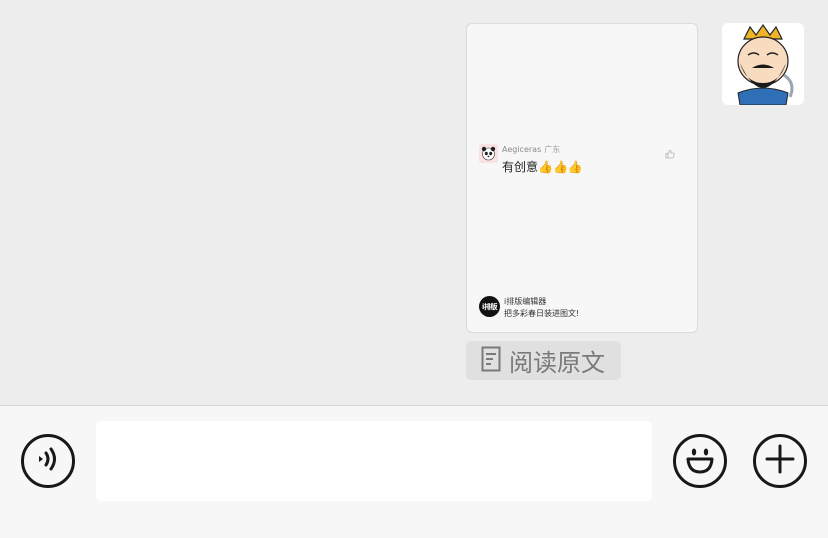  I want to click on emoji-button, so click(700, 461).